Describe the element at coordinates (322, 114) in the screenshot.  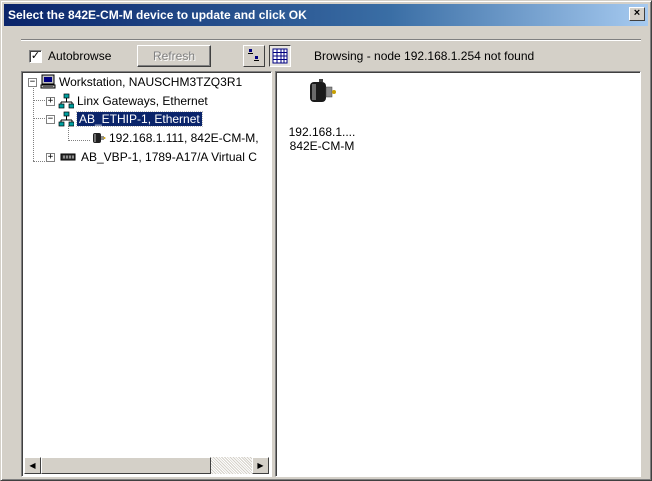
I see `device-list-item: 192.168.1.... 842E-CM-M` at that location.